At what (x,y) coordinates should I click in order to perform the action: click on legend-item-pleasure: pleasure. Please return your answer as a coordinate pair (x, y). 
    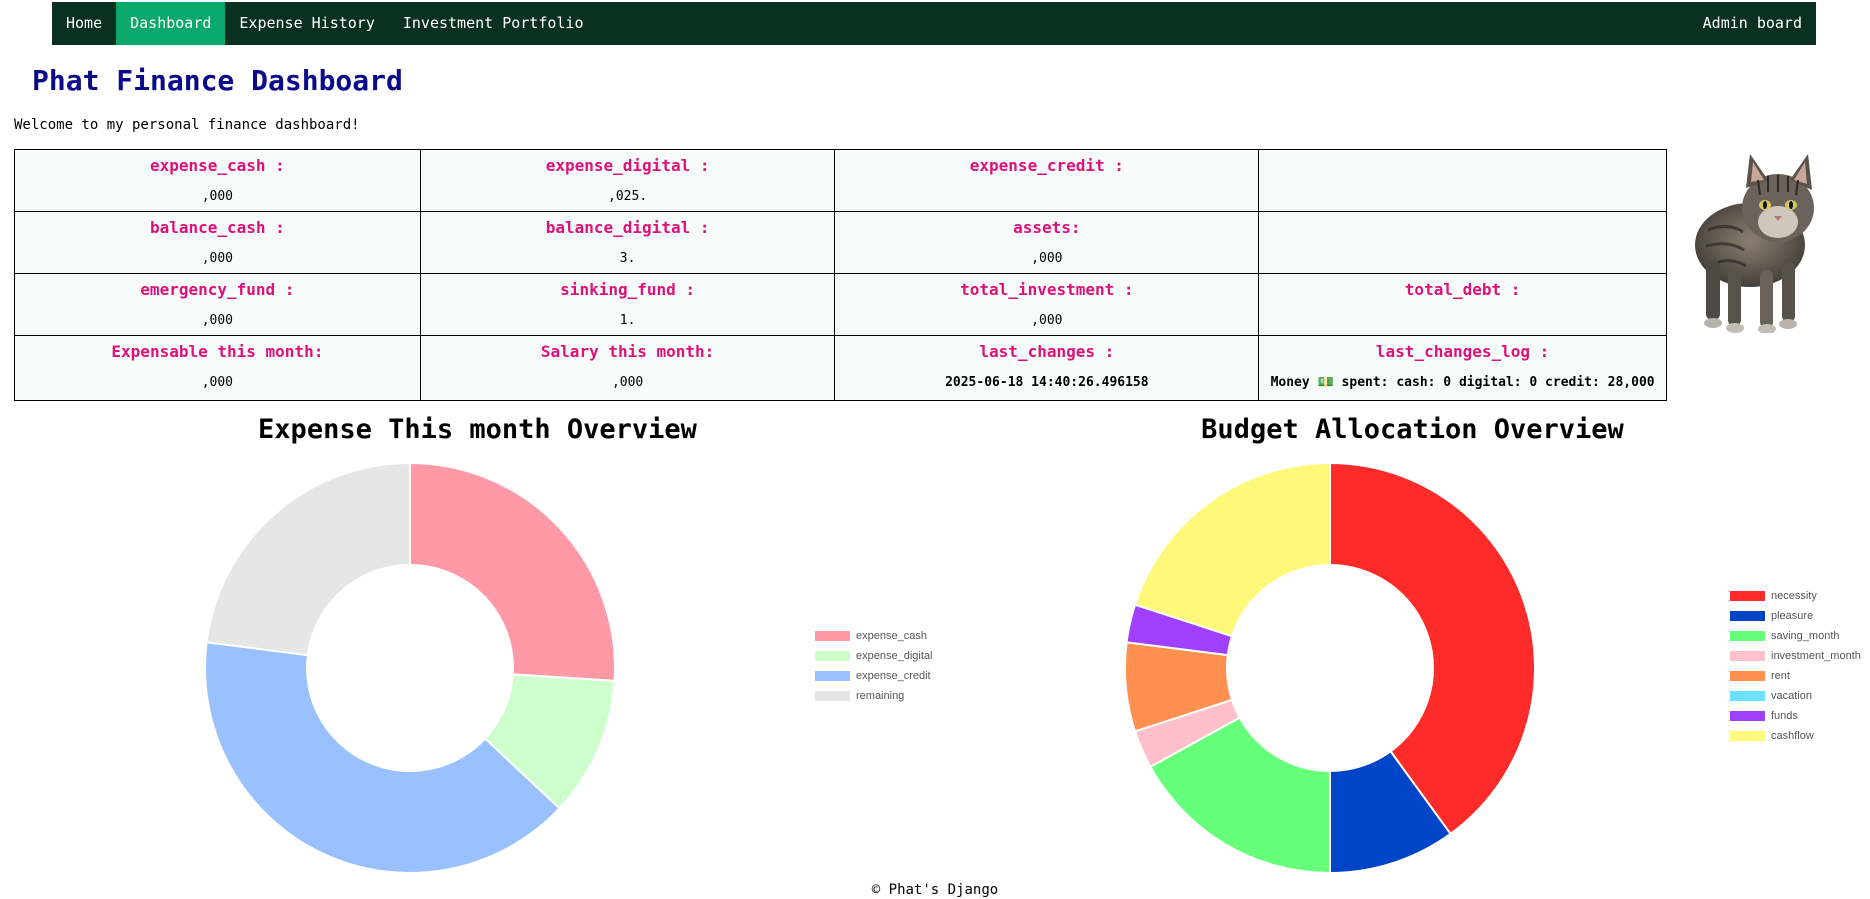
    Looking at the image, I should click on (1795, 616).